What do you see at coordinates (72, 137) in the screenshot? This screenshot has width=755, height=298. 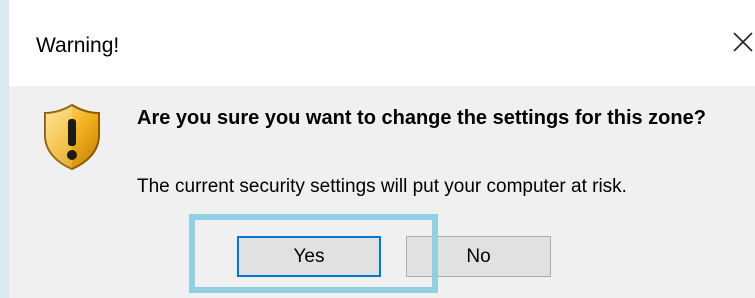 I see `shield-warning-icon` at bounding box center [72, 137].